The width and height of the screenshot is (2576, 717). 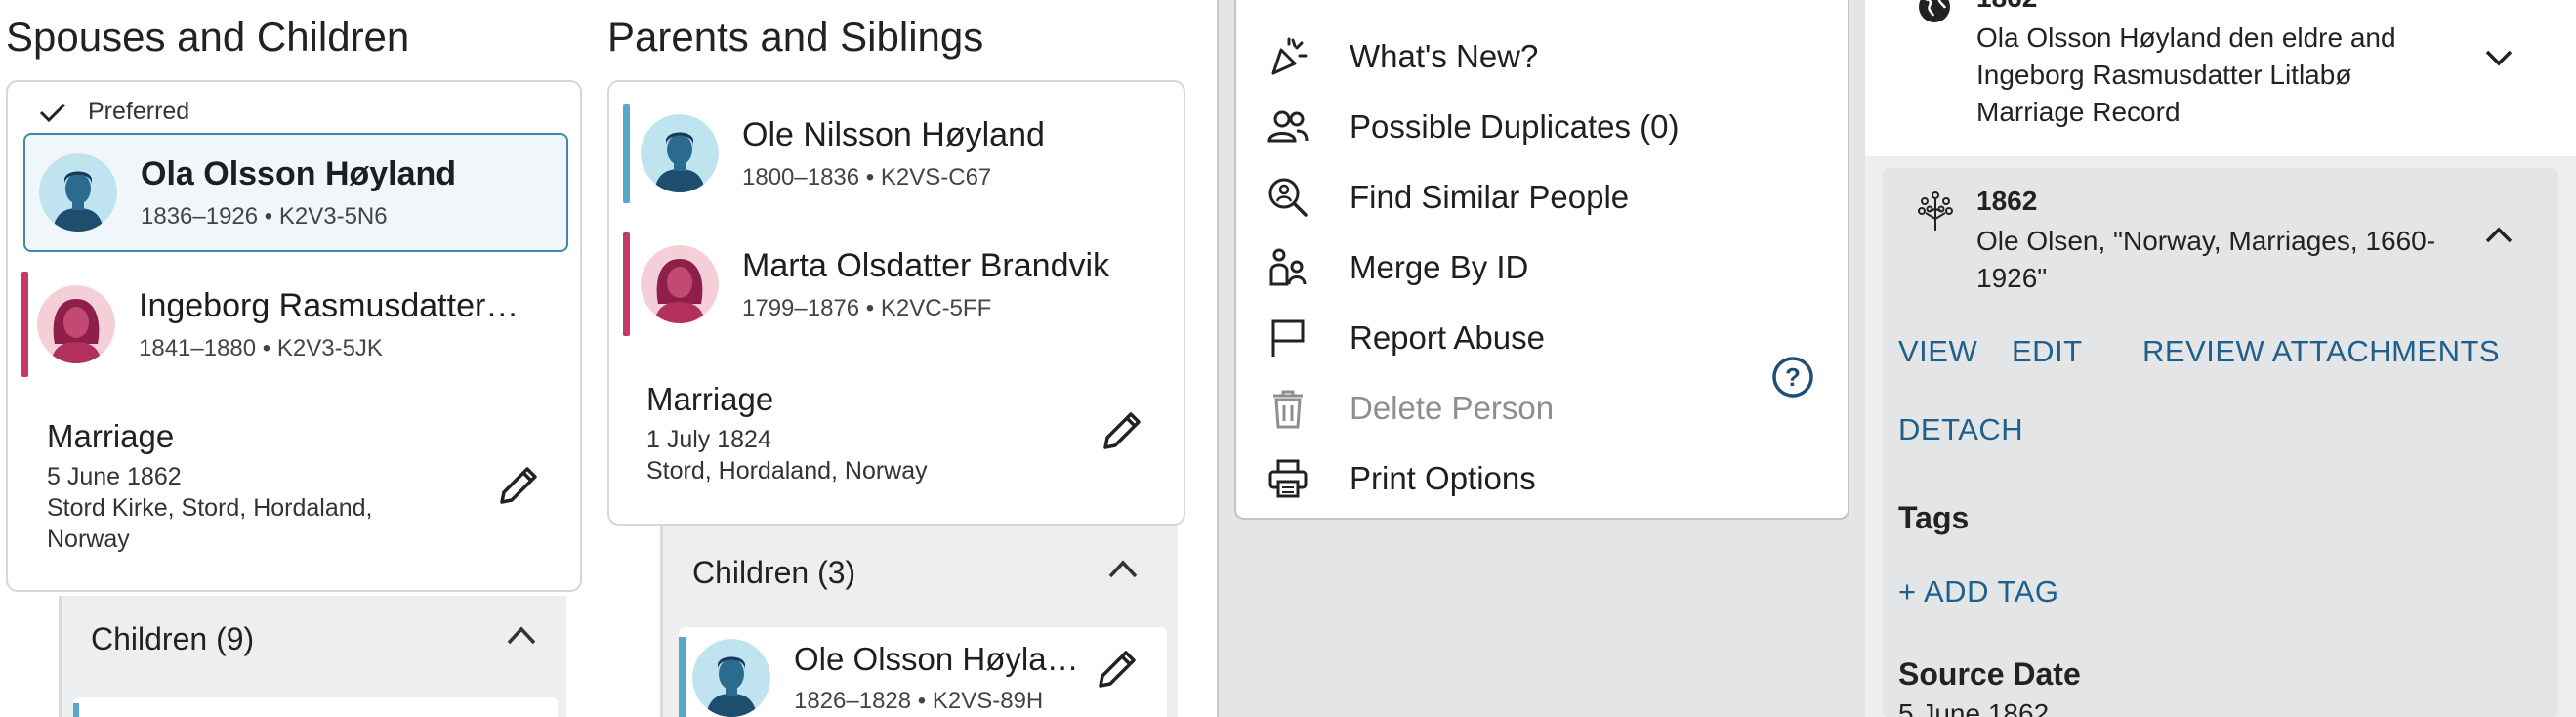 I want to click on source-title-line2: Ingeborg Rasmusdatter Litlabø, so click(x=2164, y=75).